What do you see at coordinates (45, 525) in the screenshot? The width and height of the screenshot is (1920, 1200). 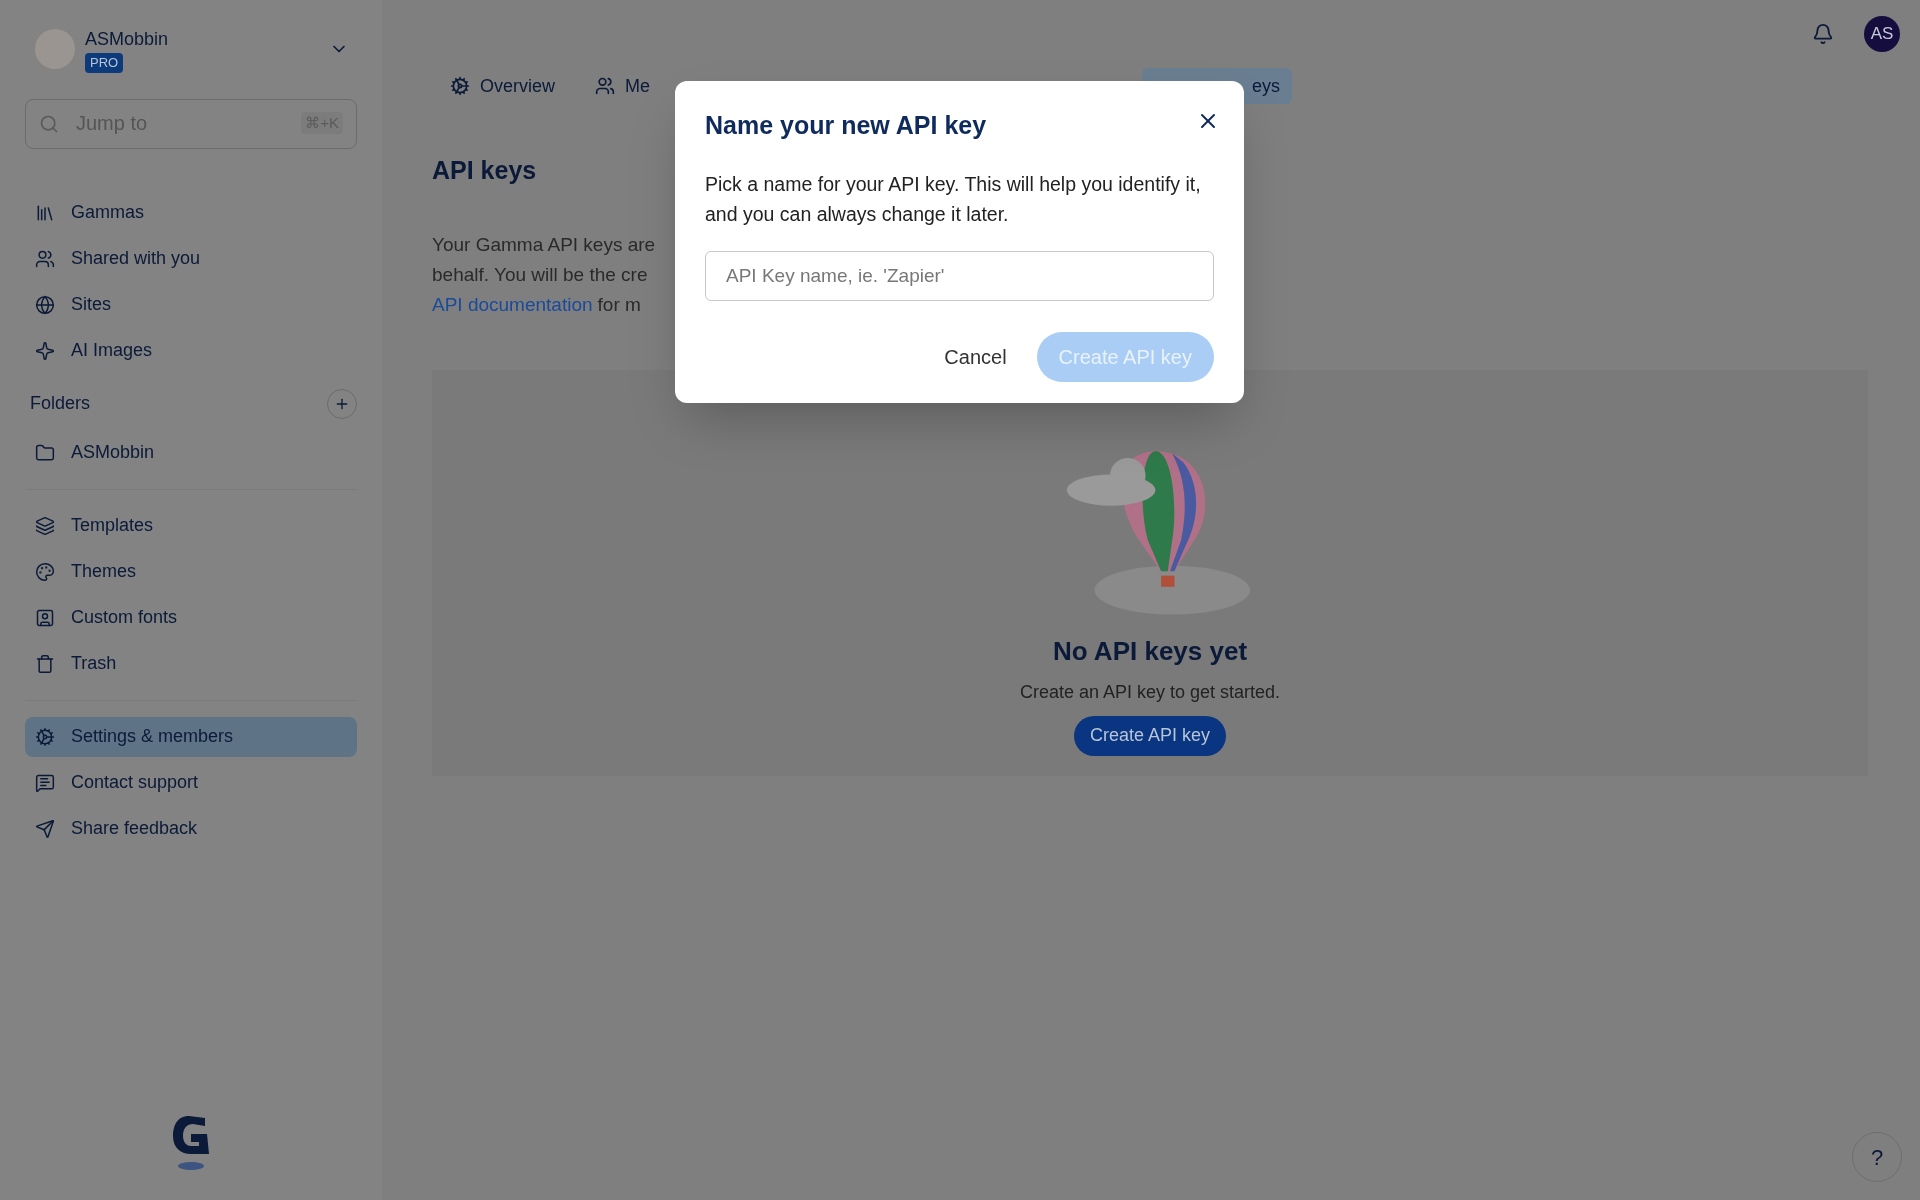 I see `layers-icon` at bounding box center [45, 525].